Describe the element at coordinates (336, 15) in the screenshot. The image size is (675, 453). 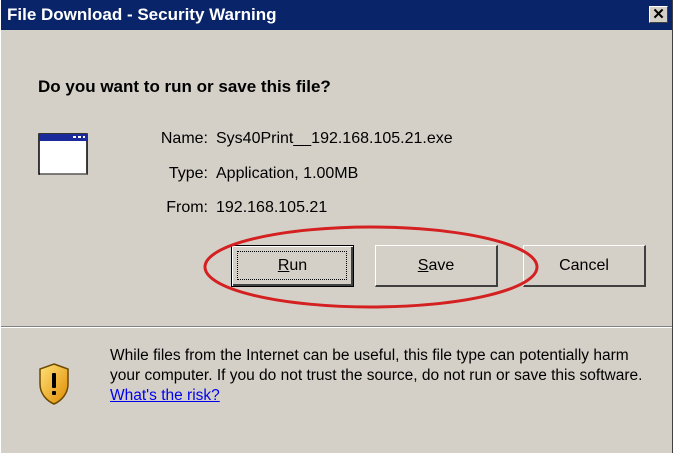
I see `title-bar: File Download - Security Warning ✕` at that location.